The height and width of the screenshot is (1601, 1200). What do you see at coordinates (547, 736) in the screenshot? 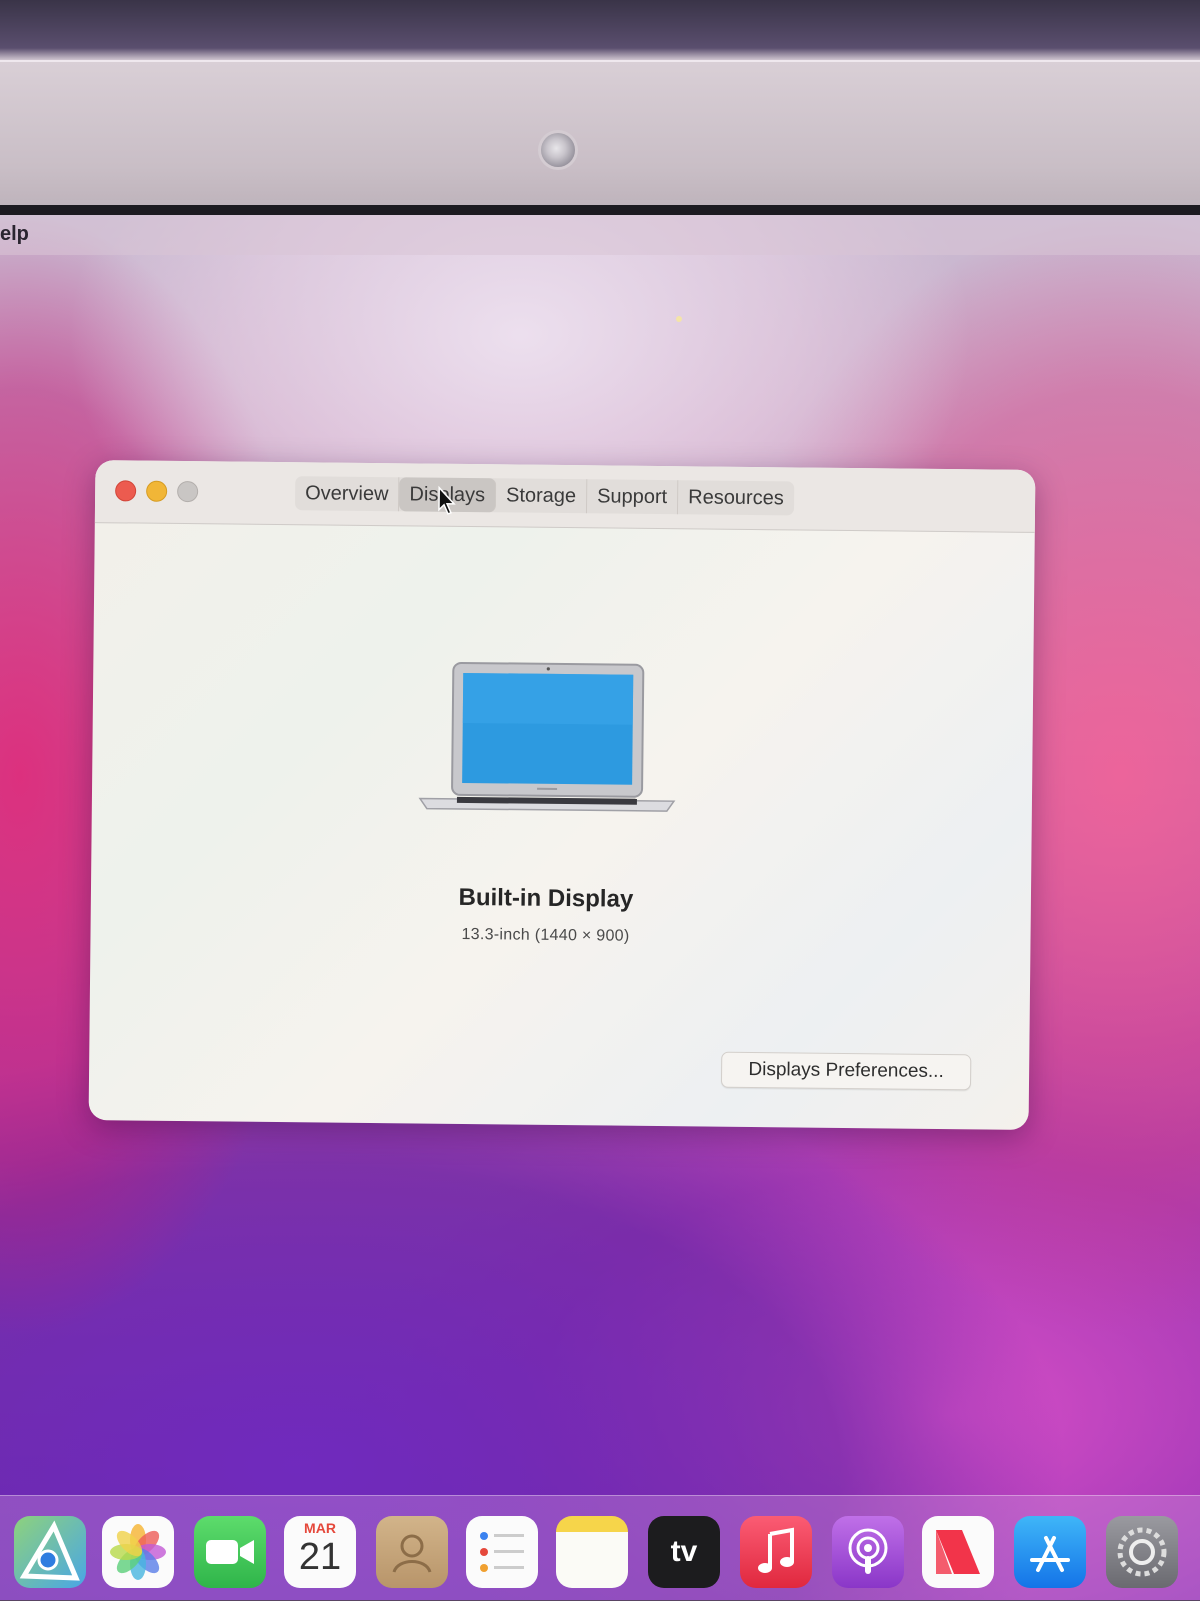
I see `laptop-icon` at bounding box center [547, 736].